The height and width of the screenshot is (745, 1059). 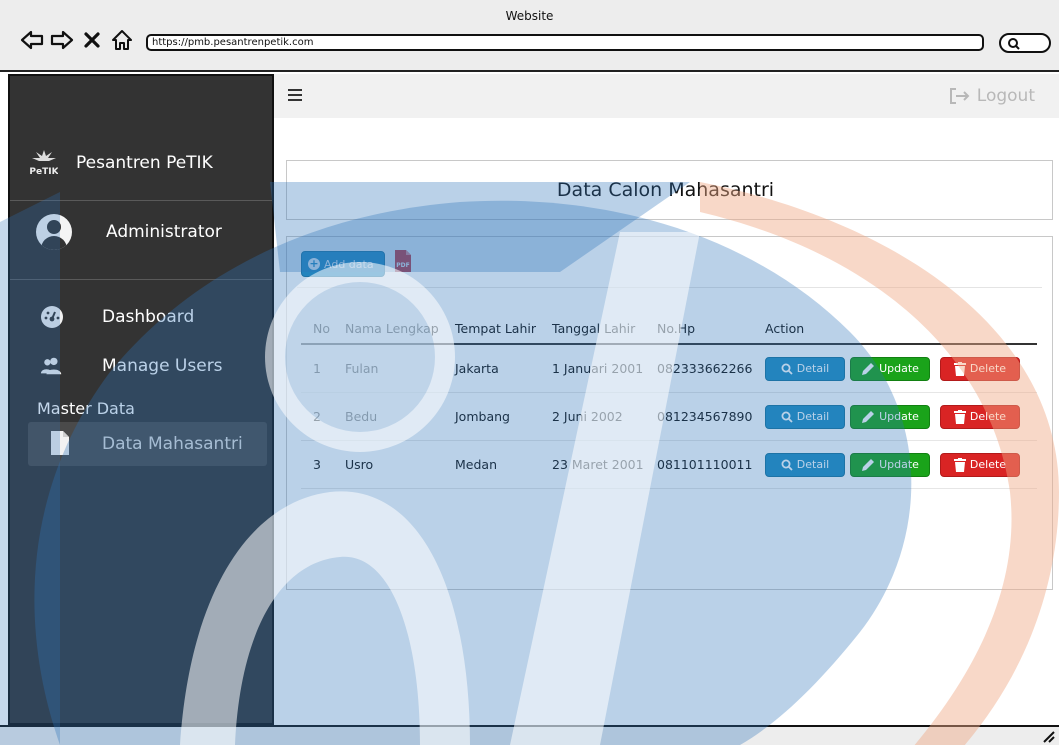 I want to click on cell-nama: Fulan, so click(x=400, y=368).